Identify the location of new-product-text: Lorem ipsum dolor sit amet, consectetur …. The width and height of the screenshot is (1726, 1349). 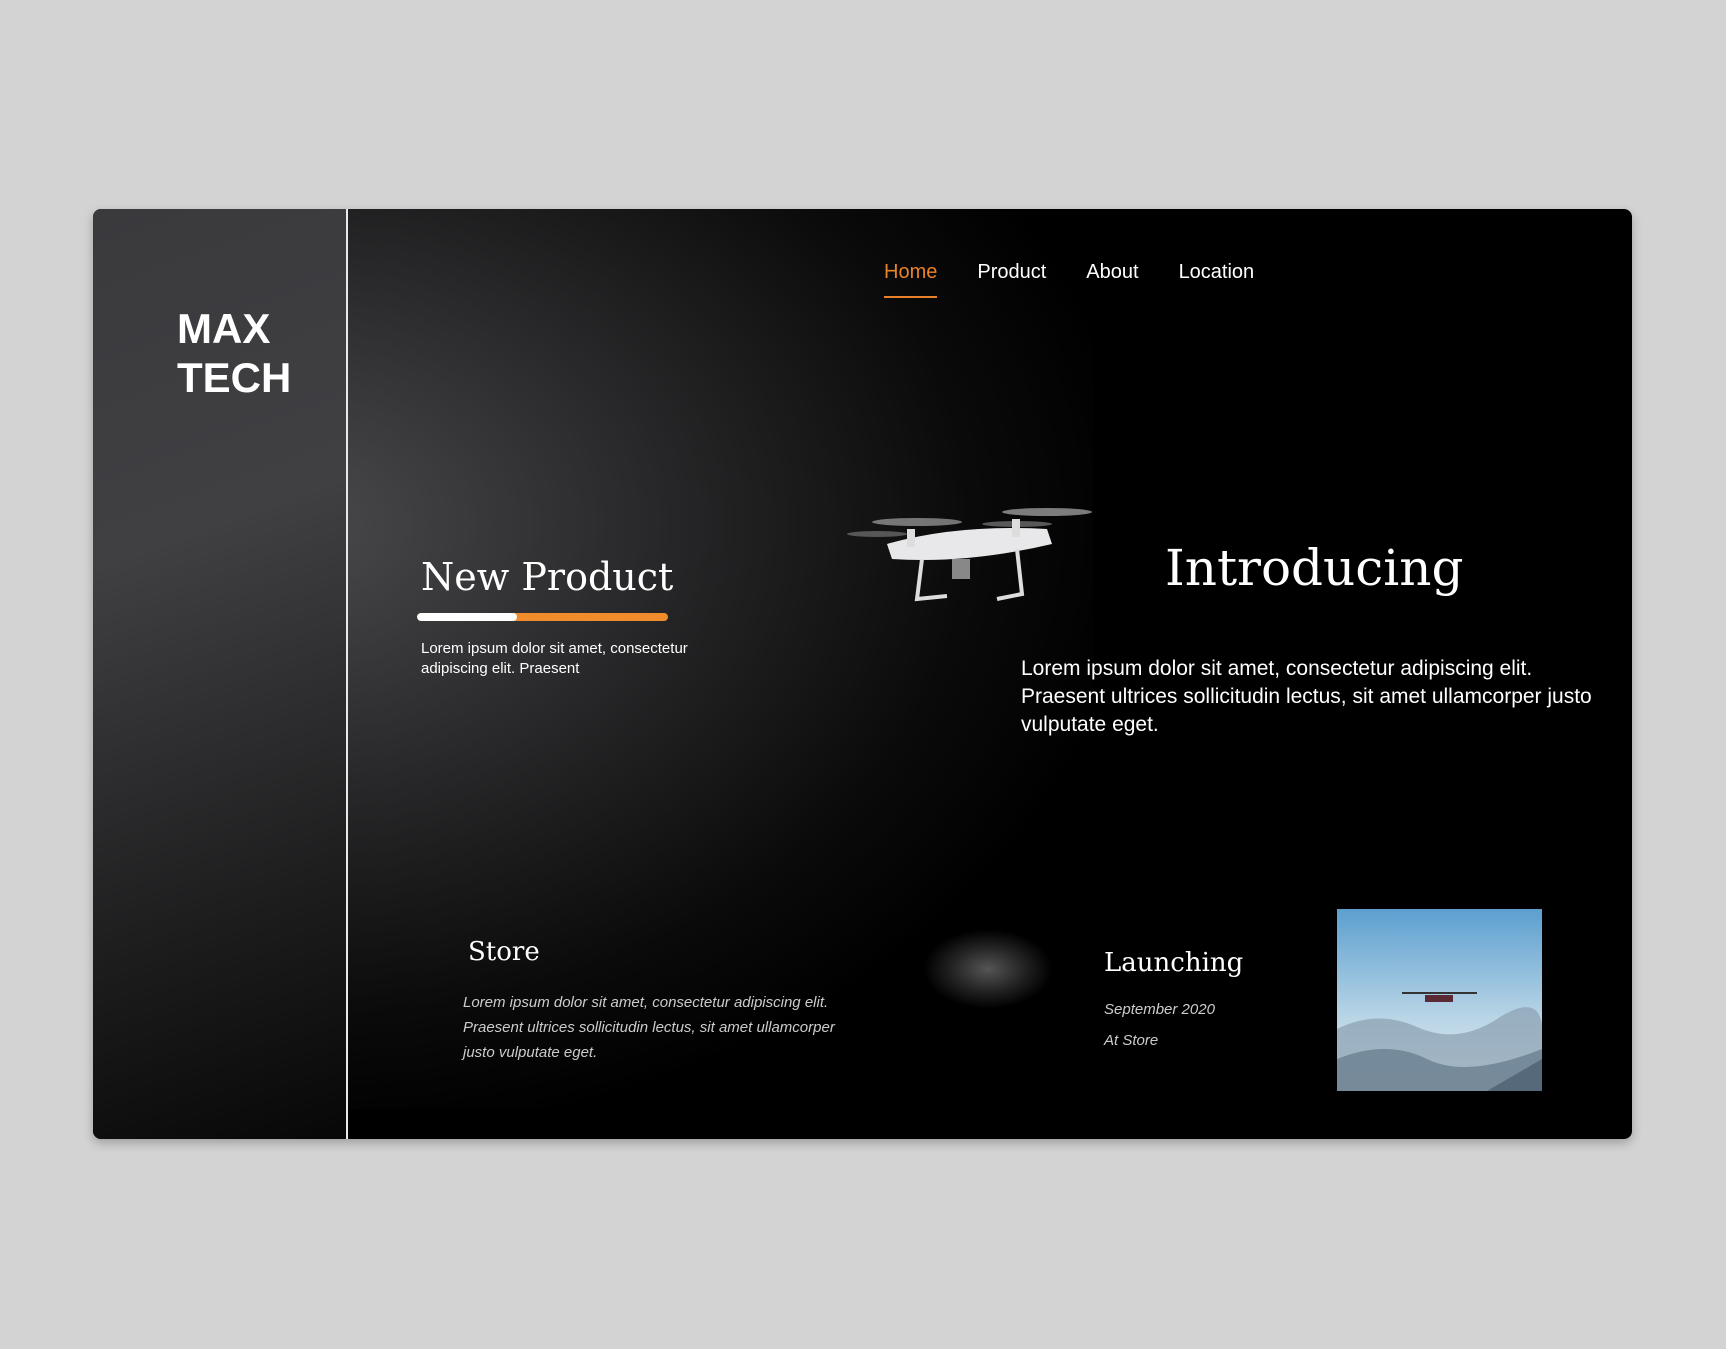
(554, 658).